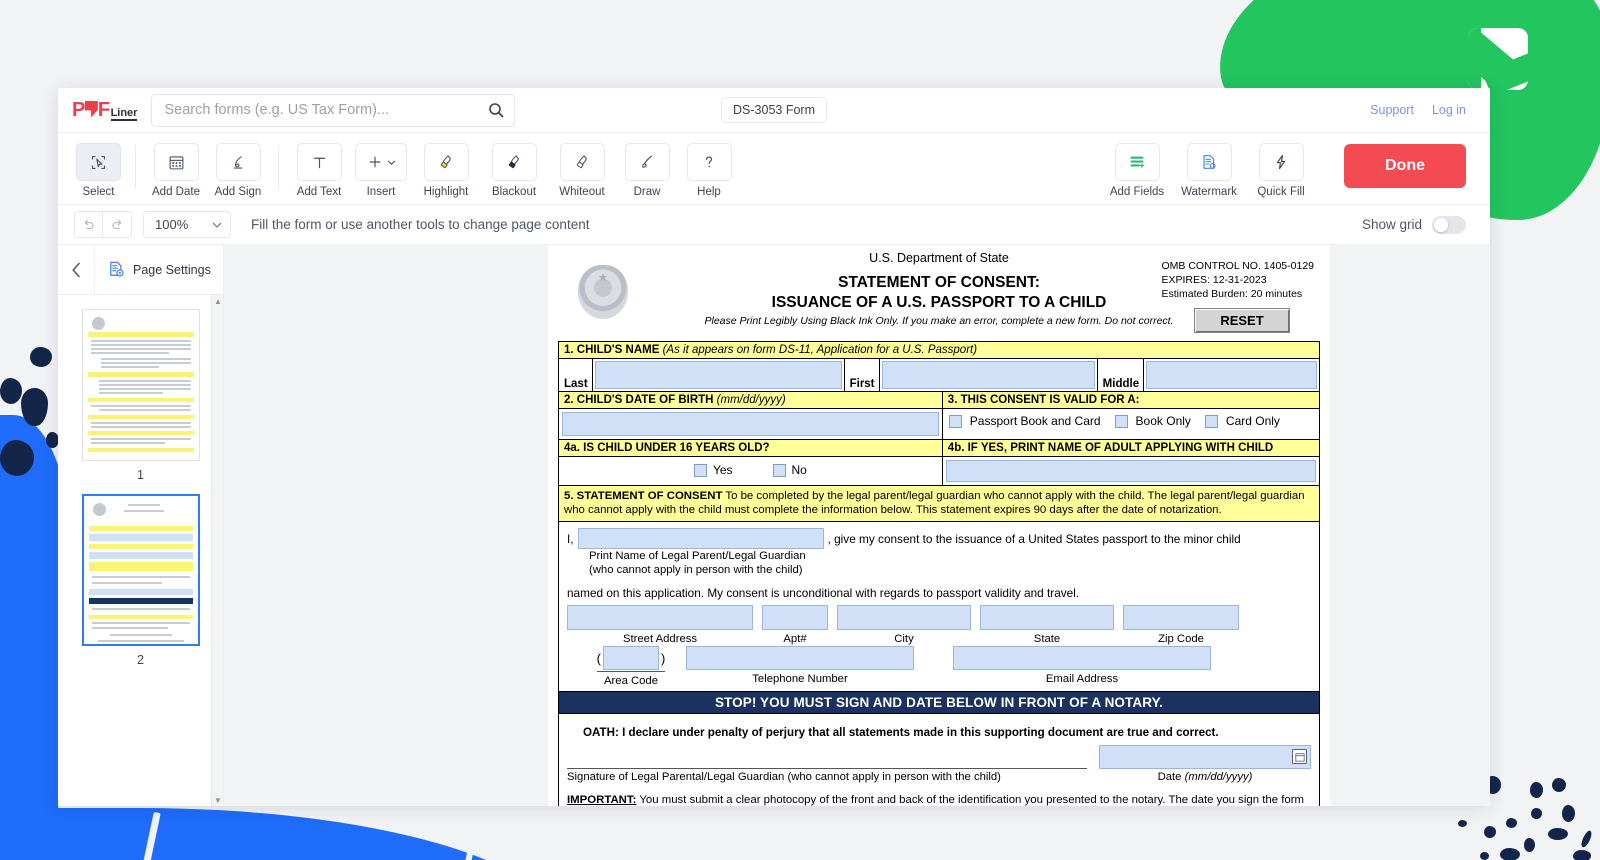 The width and height of the screenshot is (1600, 860). Describe the element at coordinates (1205, 757) in the screenshot. I see `field-signature-date` at that location.